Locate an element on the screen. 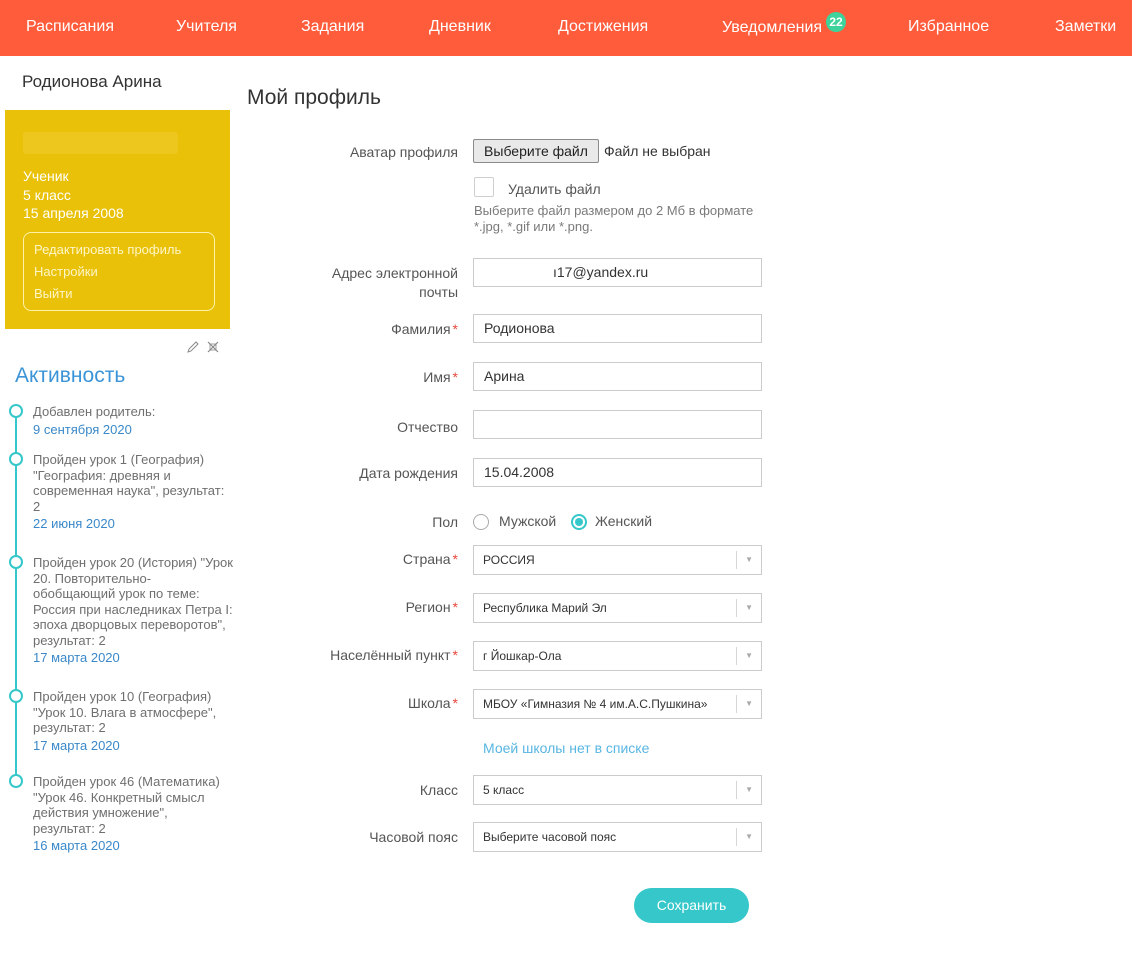 The width and height of the screenshot is (1132, 967). nav-item-notifications: Уведомления 22 is located at coordinates (784, 25).